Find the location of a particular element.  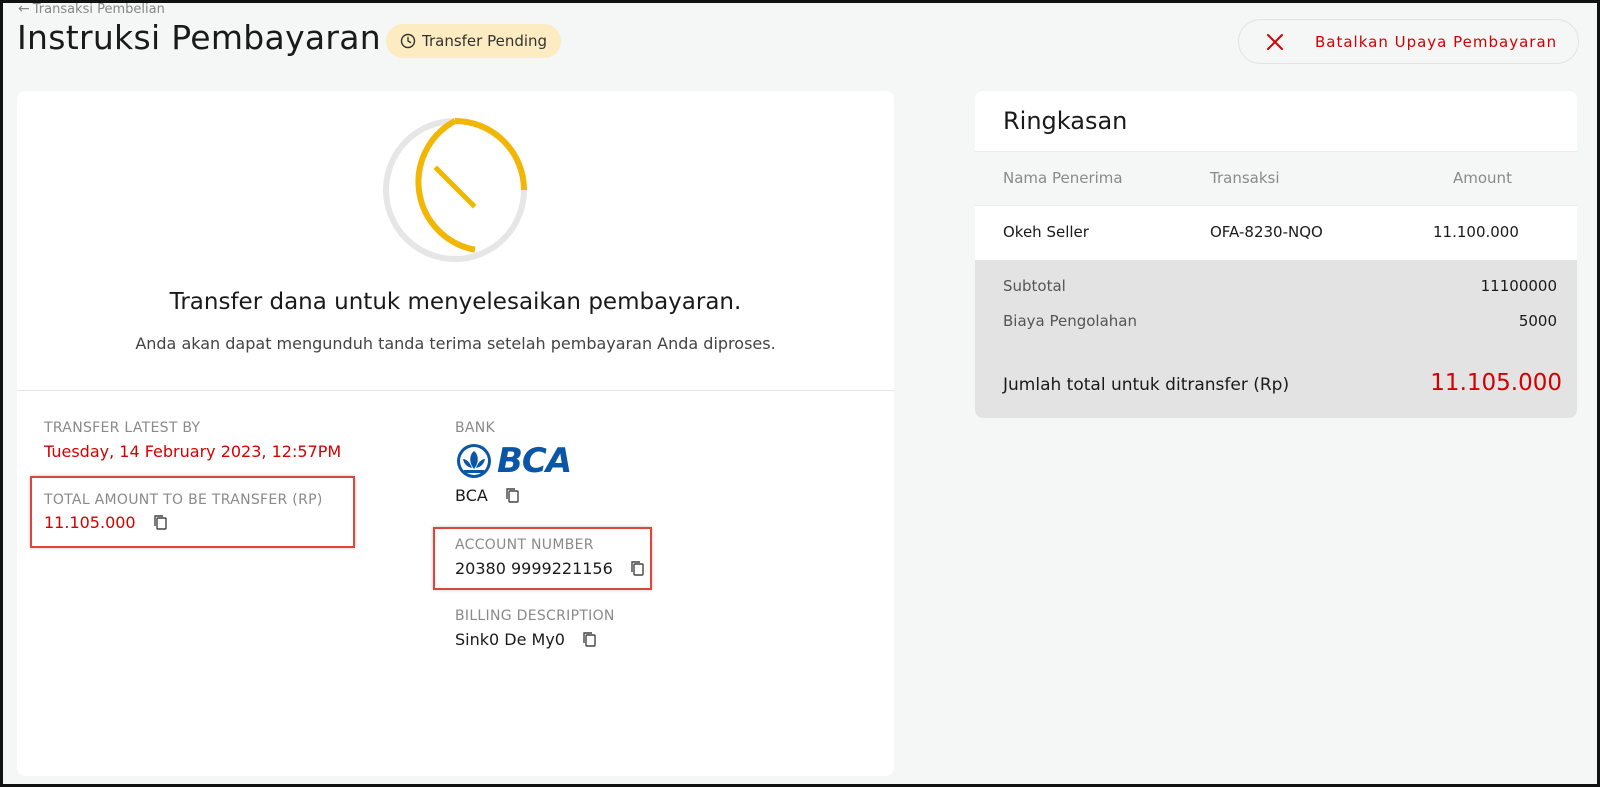

cancel-payment-label: Batalkan Upaya Pembayaran is located at coordinates (1436, 41).